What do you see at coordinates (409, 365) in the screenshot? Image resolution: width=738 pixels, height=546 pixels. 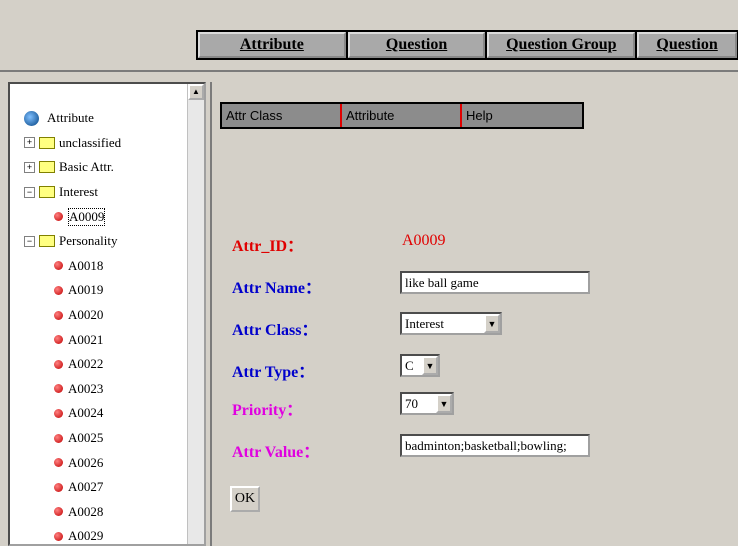 I see `attr-type-selected: C` at bounding box center [409, 365].